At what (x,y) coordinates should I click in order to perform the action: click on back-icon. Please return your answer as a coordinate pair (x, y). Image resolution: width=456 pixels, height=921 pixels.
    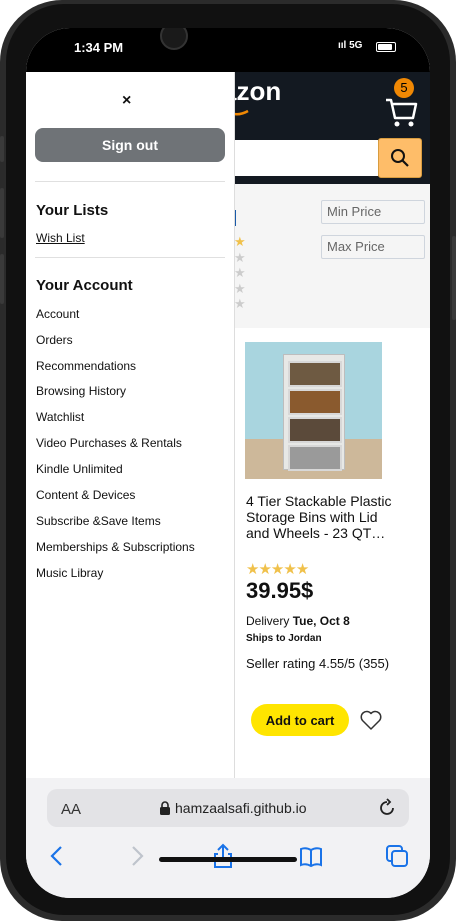
    Looking at the image, I should click on (57, 856).